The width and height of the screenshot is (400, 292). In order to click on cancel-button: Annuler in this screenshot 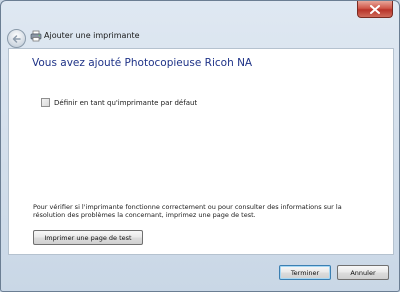, I will do `click(363, 272)`.